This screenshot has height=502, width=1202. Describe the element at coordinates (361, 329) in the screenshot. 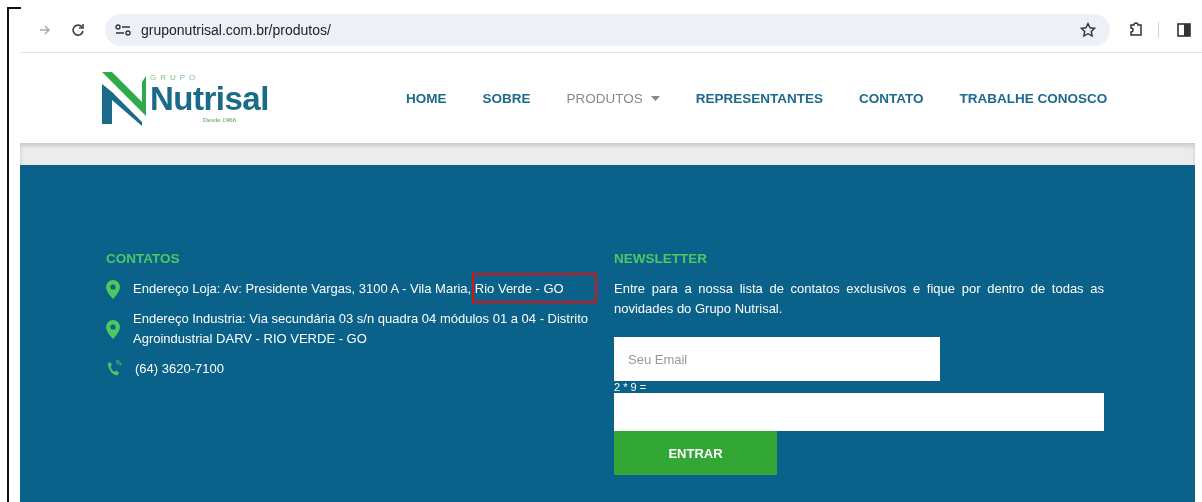

I see `contact-text: Endereço Industria: Via secundária 03 s/n quadra 04 módulos 01 a 04 - Distrito Agroindustrial DARV - RIO VERDE - GO` at that location.